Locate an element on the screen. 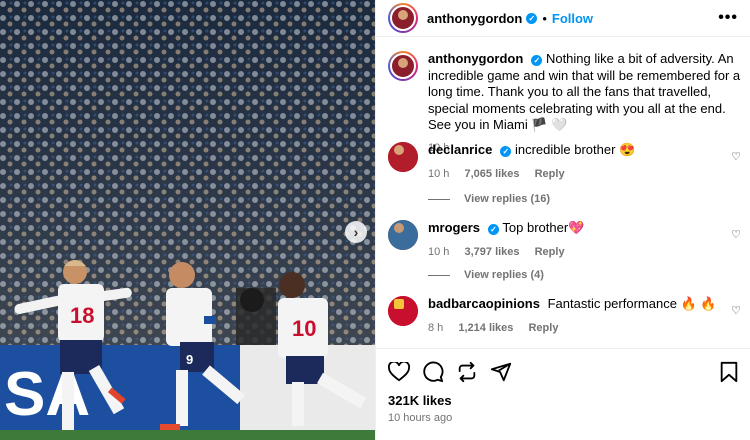 The width and height of the screenshot is (750, 440). more-options-icon: ••• is located at coordinates (728, 18).